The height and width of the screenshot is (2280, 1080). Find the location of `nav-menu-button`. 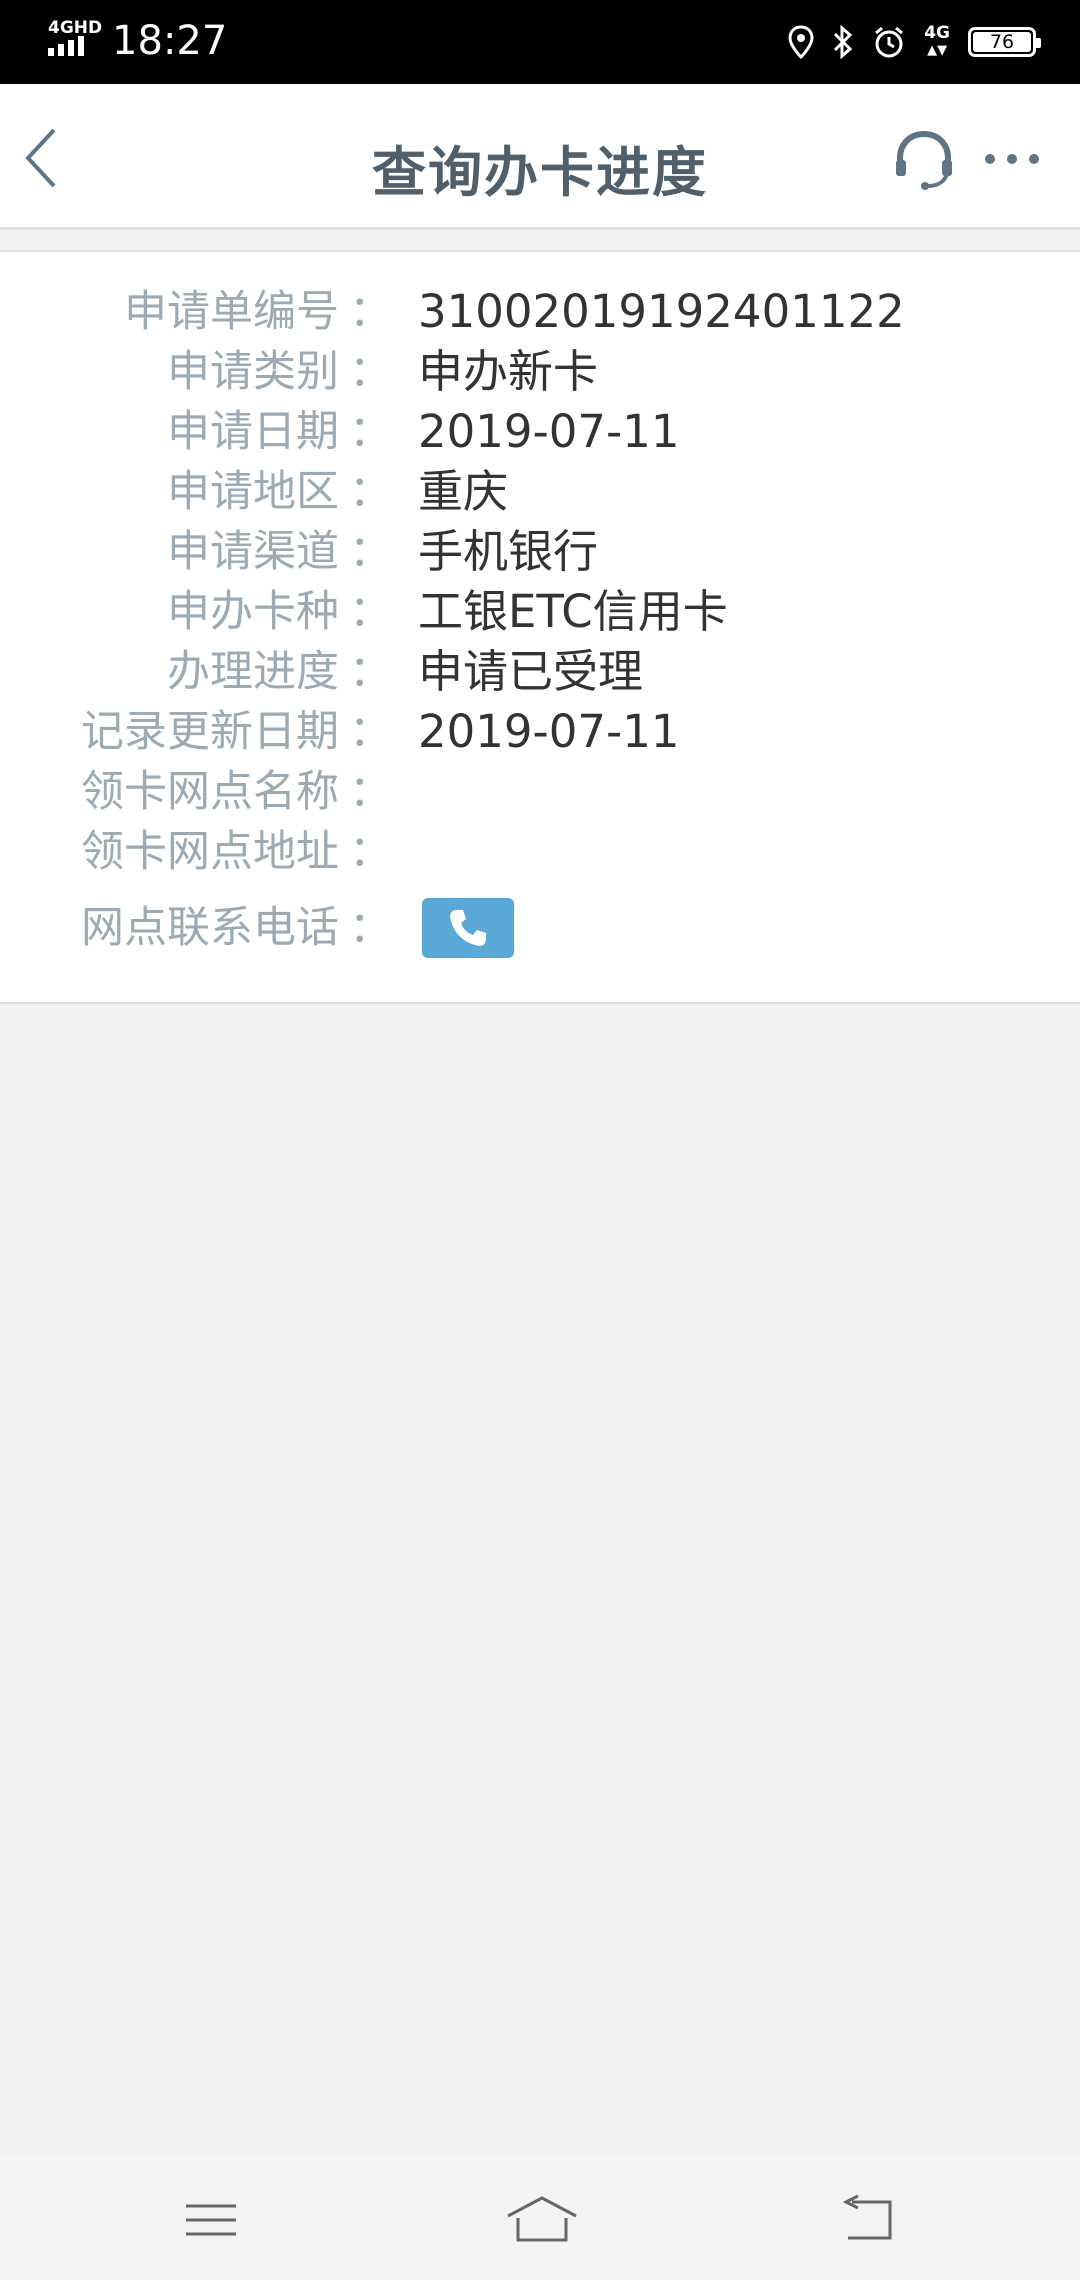

nav-menu-button is located at coordinates (211, 2220).